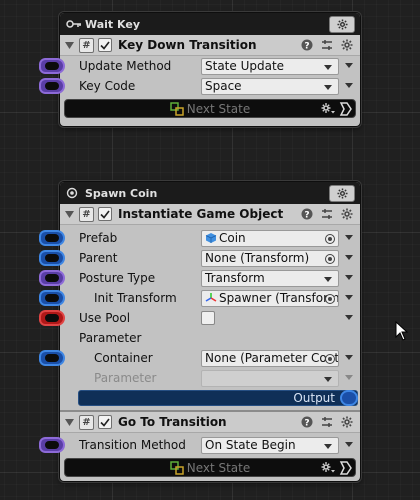 The image size is (420, 500). What do you see at coordinates (98, 238) in the screenshot?
I see `field-label: Prefab` at bounding box center [98, 238].